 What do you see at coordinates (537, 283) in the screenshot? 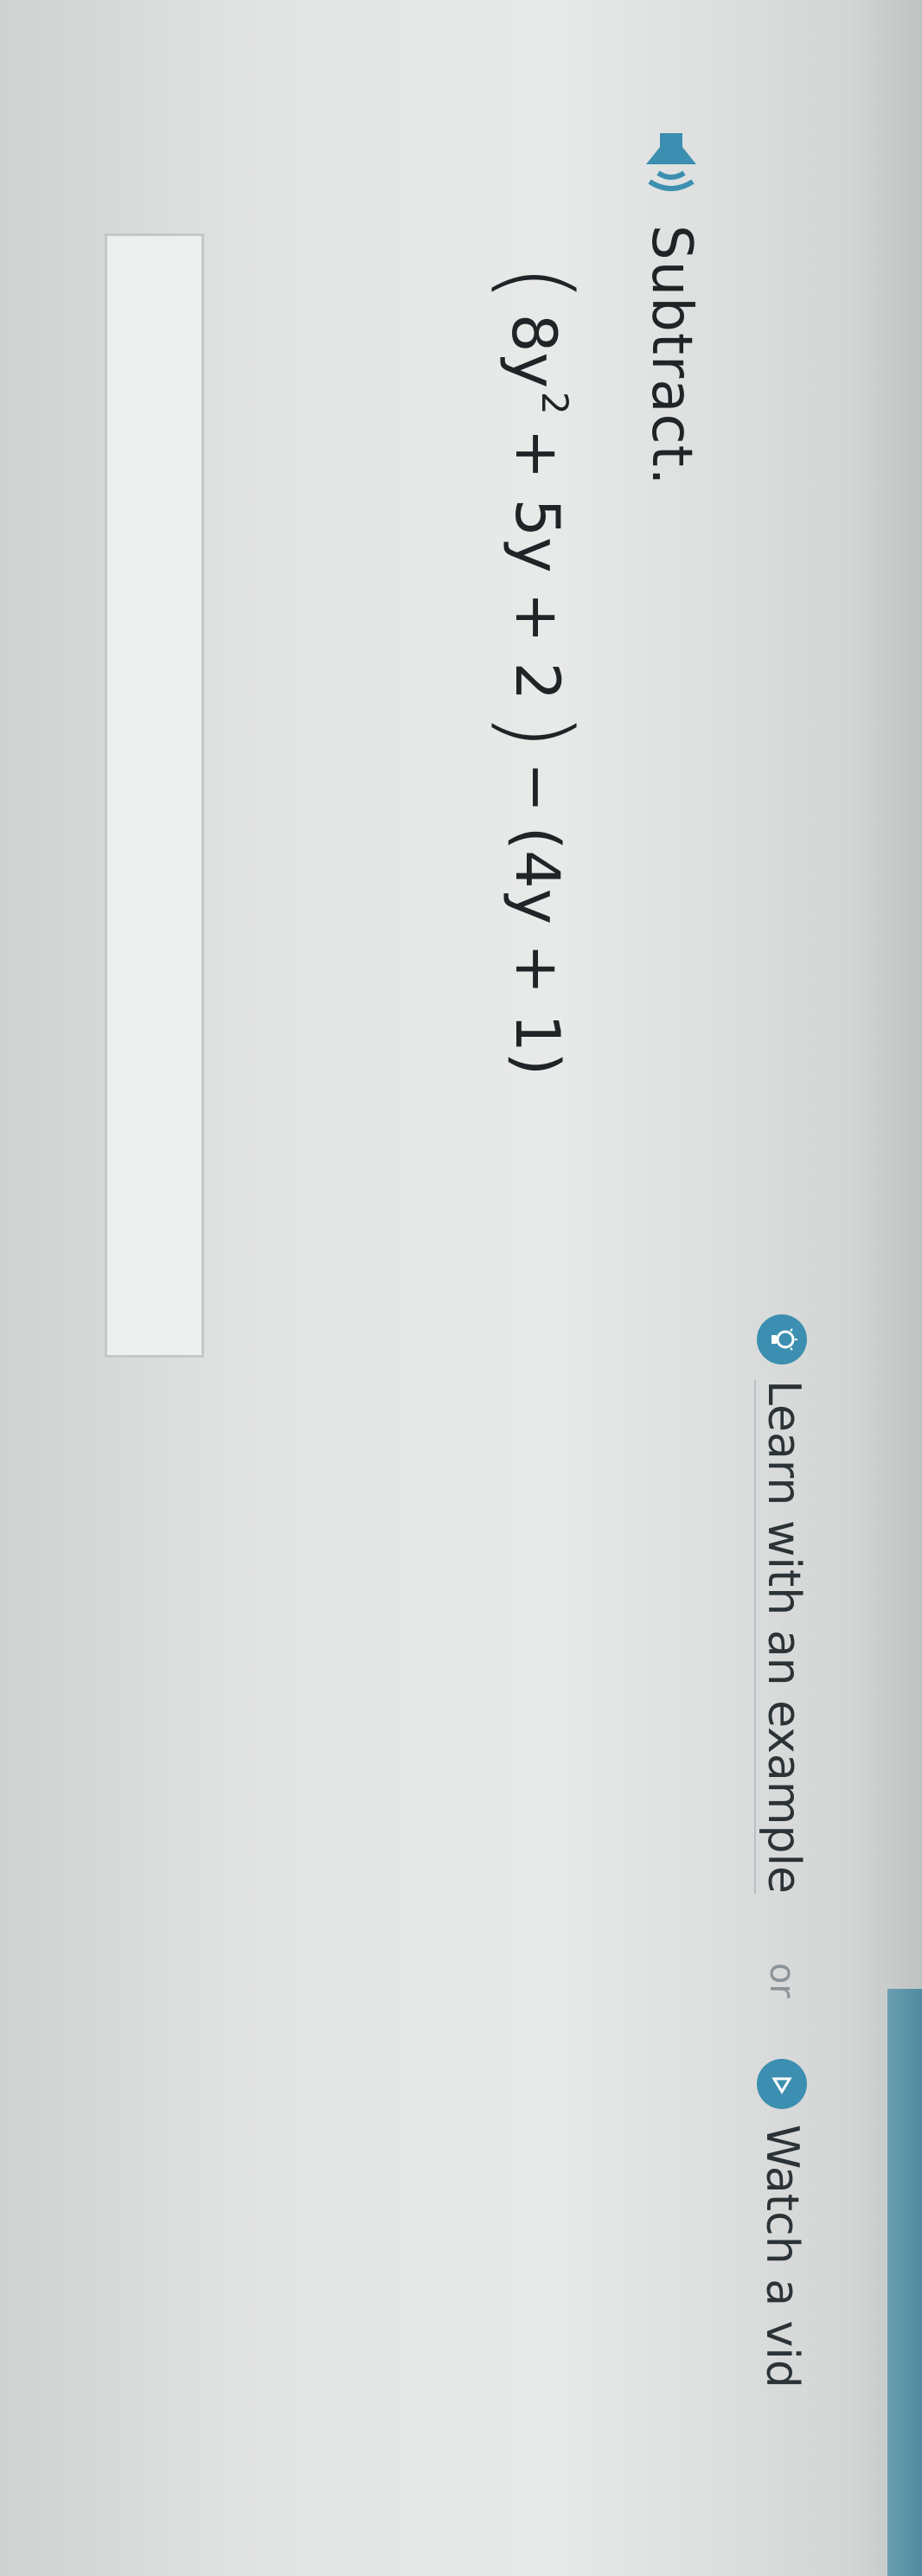
I see `open-paren: (` at bounding box center [537, 283].